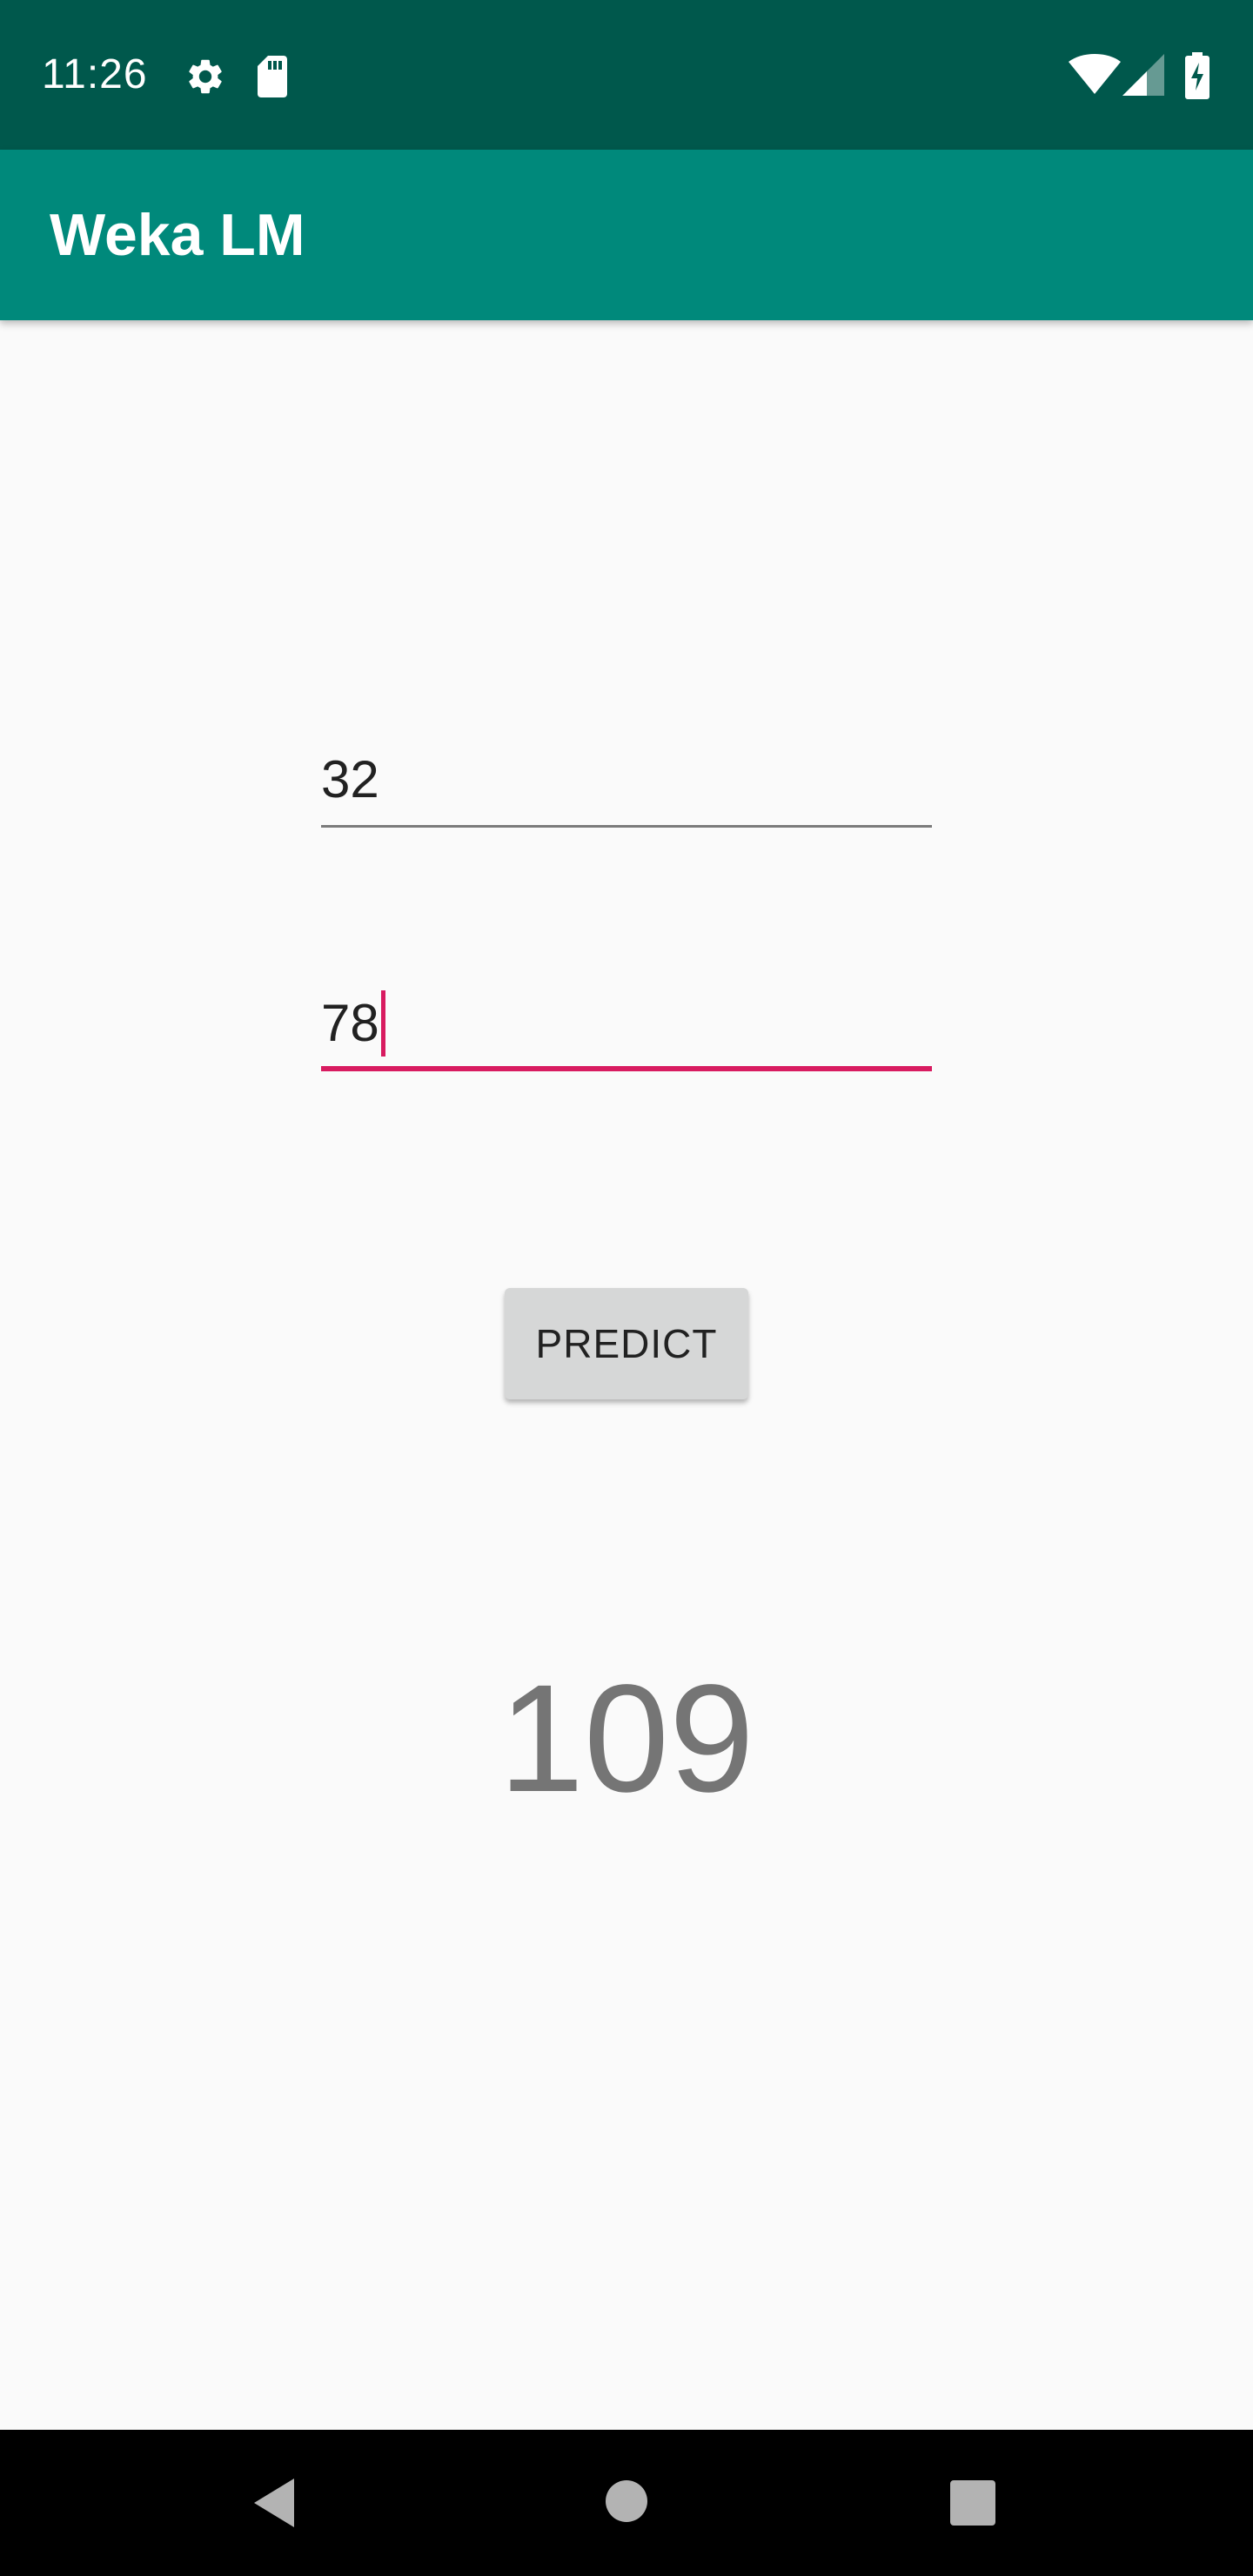 This screenshot has height=2576, width=1253. What do you see at coordinates (972, 2503) in the screenshot?
I see `recents-icon` at bounding box center [972, 2503].